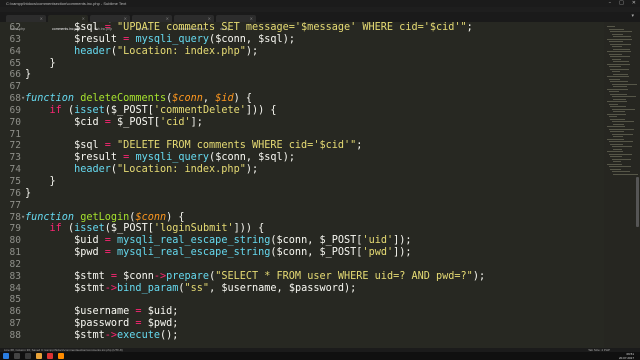 Image resolution: width=640 pixels, height=360 pixels. What do you see at coordinates (15, 229) in the screenshot?
I see `line-number: 79` at bounding box center [15, 229].